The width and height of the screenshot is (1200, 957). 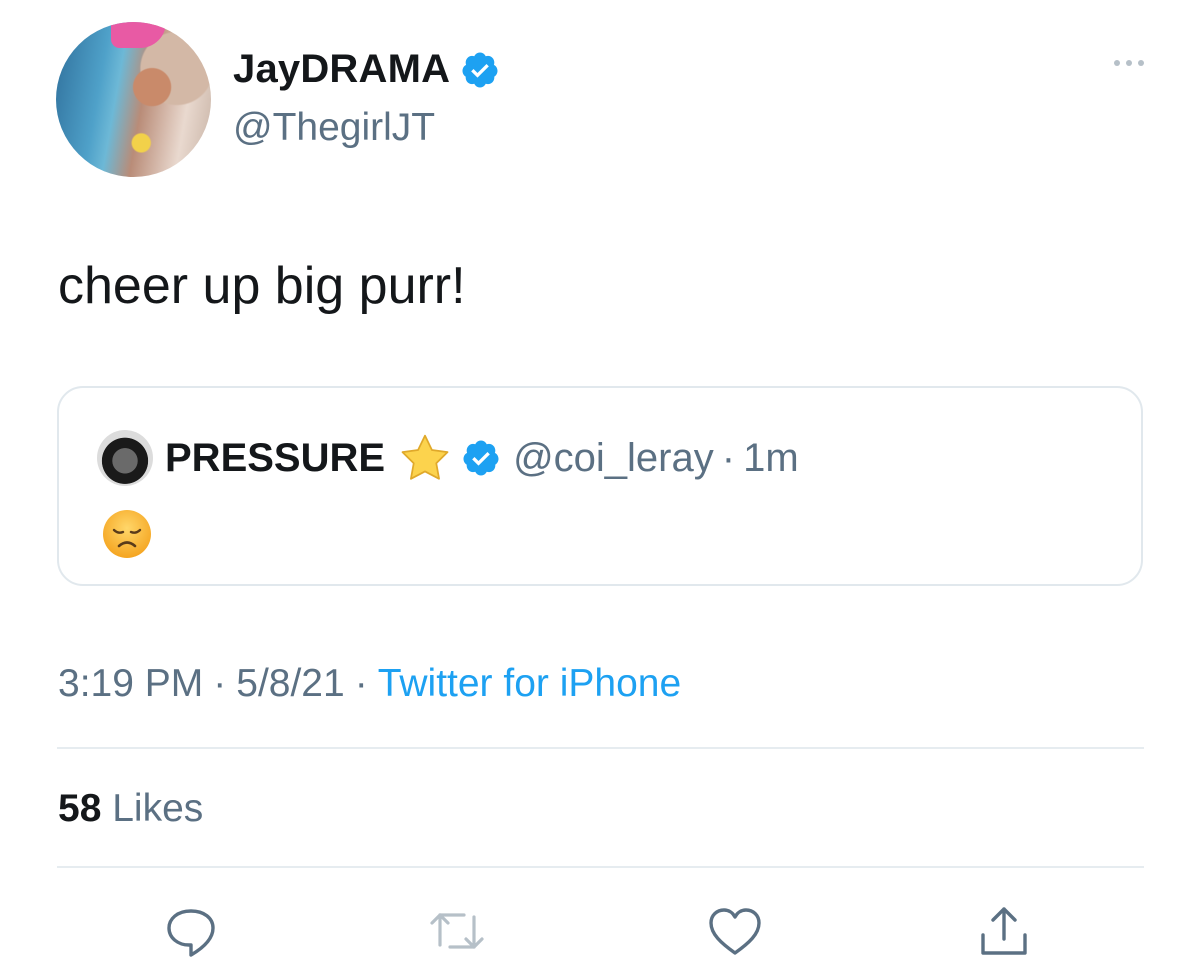 I want to click on quoted-tweet-header: PRESSURE @coi_leray · 1m, so click(x=448, y=458).